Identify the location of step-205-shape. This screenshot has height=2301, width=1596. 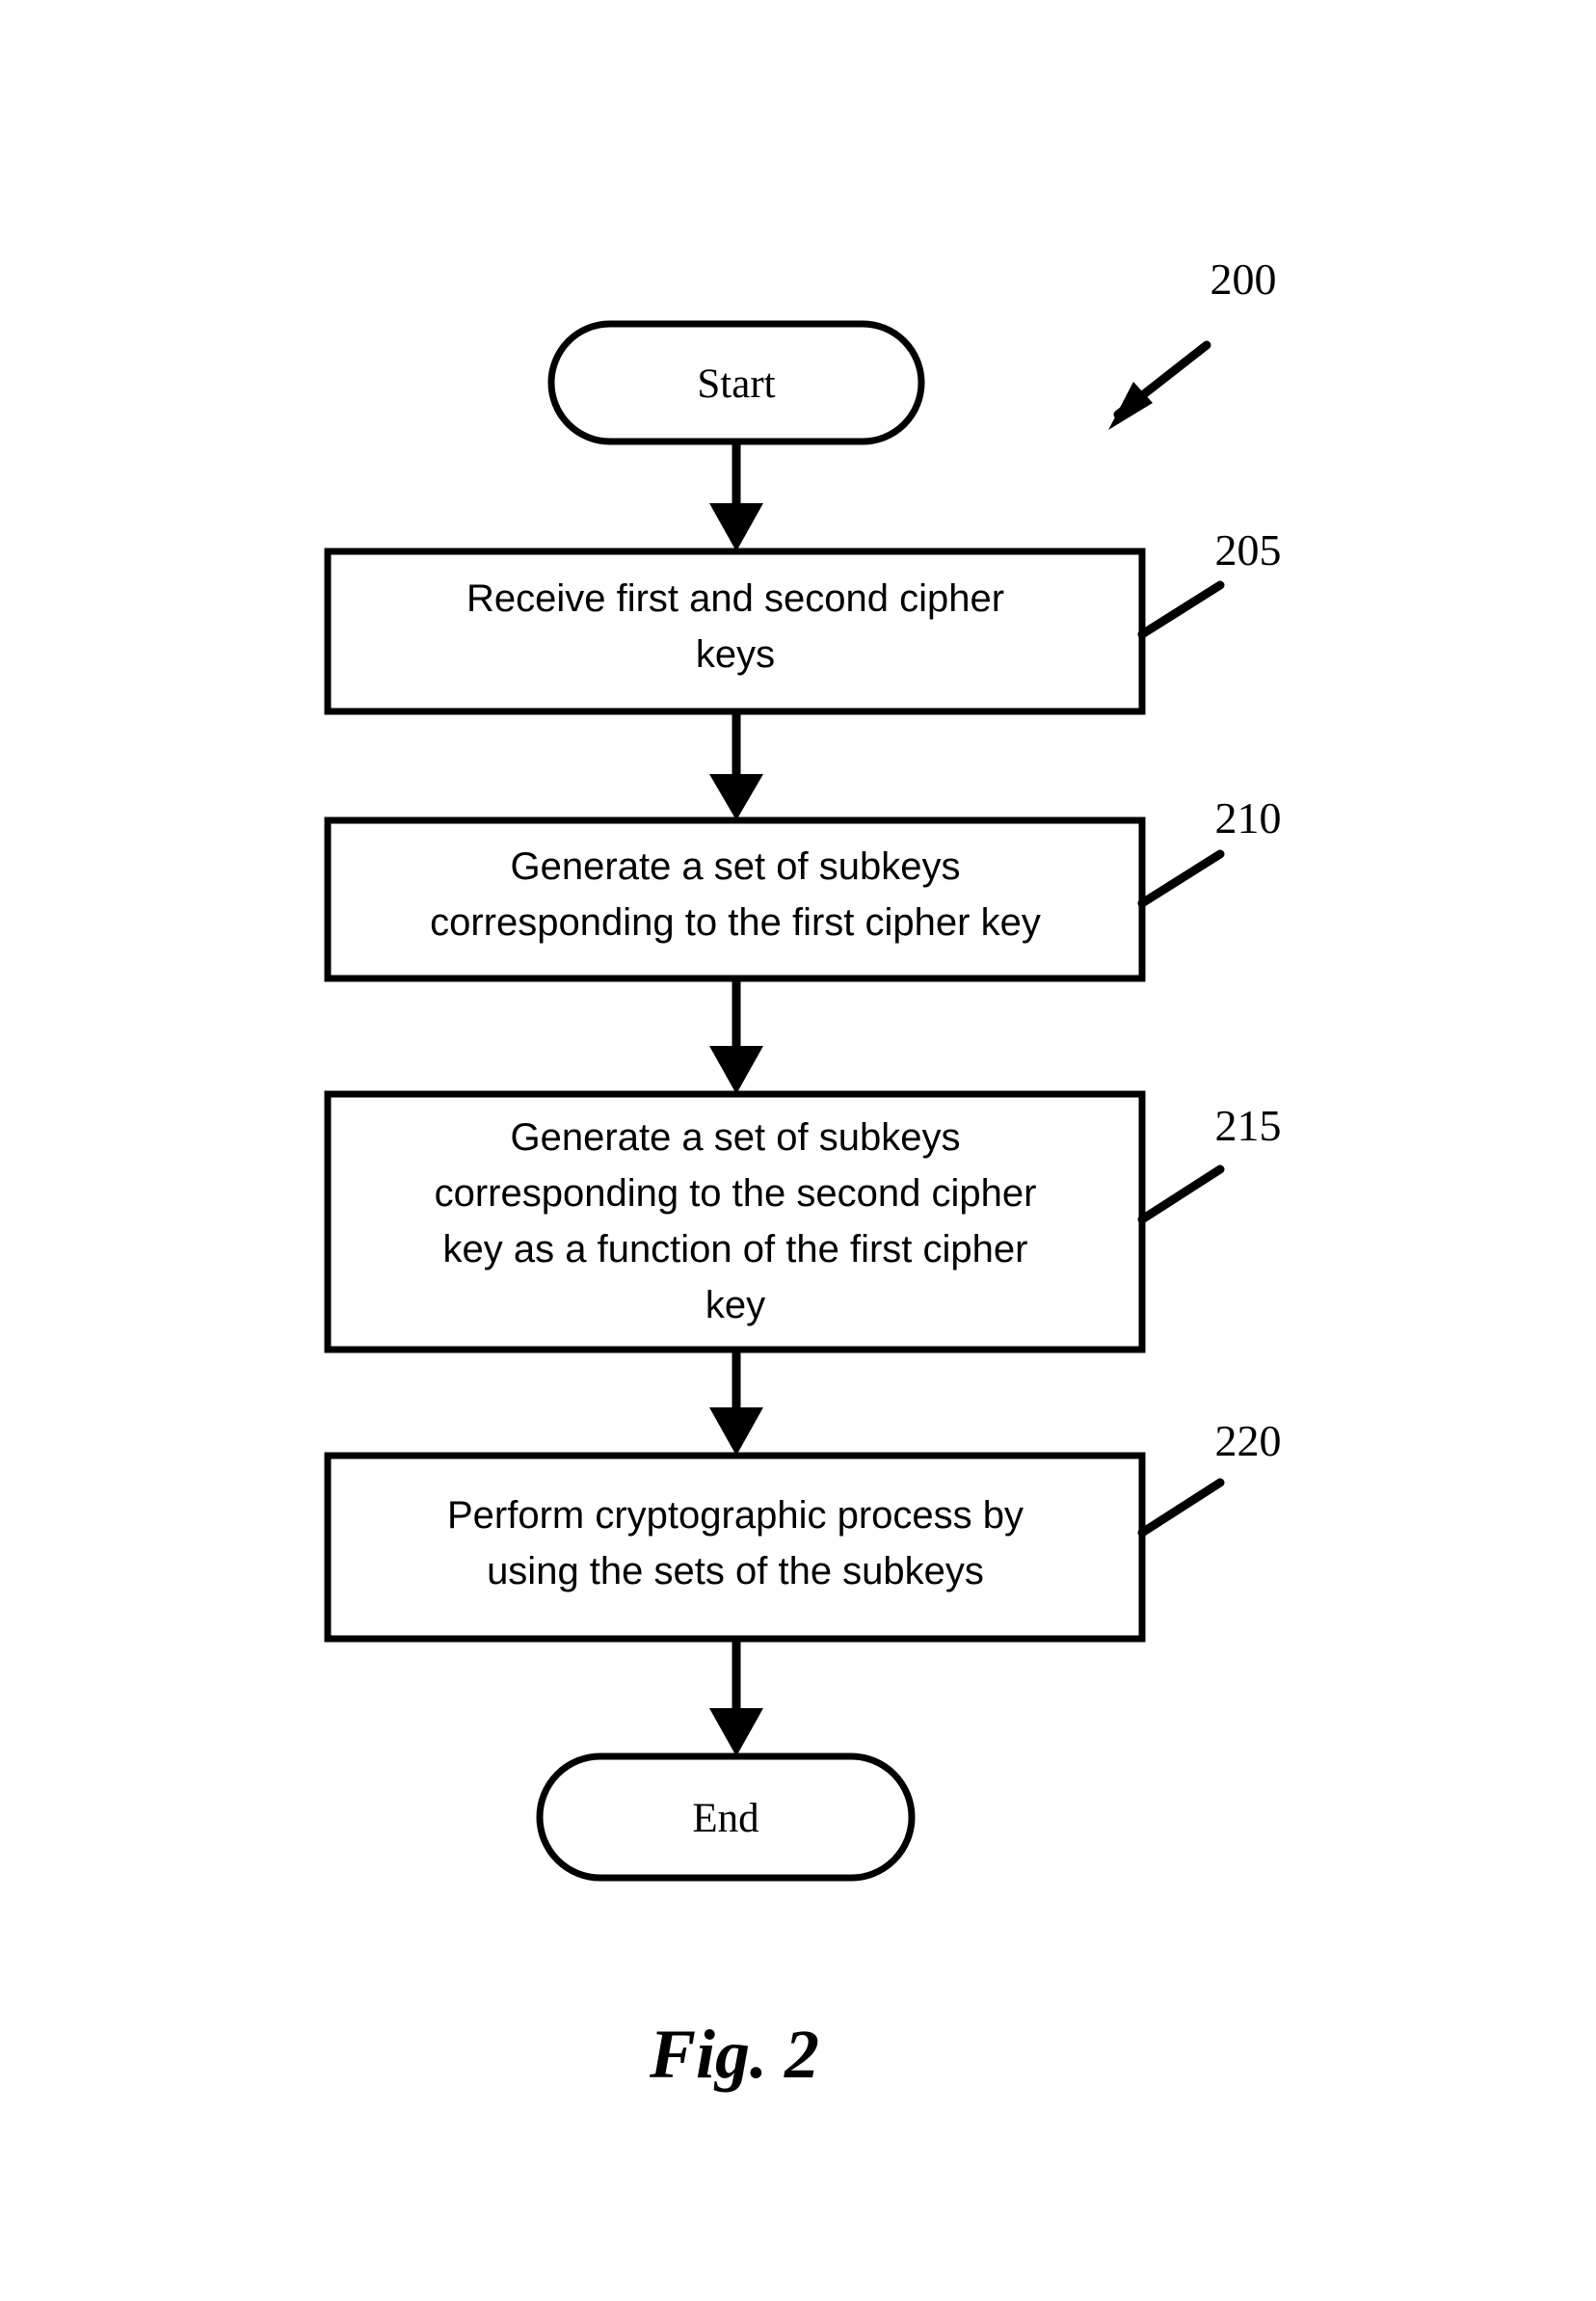
(735, 631).